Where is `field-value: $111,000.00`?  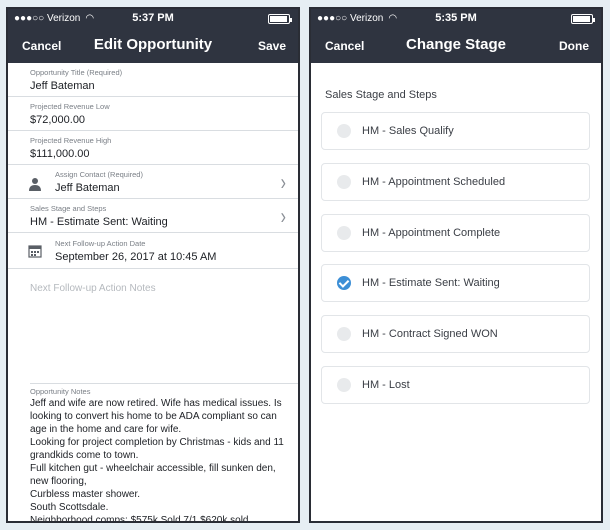 field-value: $111,000.00 is located at coordinates (60, 154).